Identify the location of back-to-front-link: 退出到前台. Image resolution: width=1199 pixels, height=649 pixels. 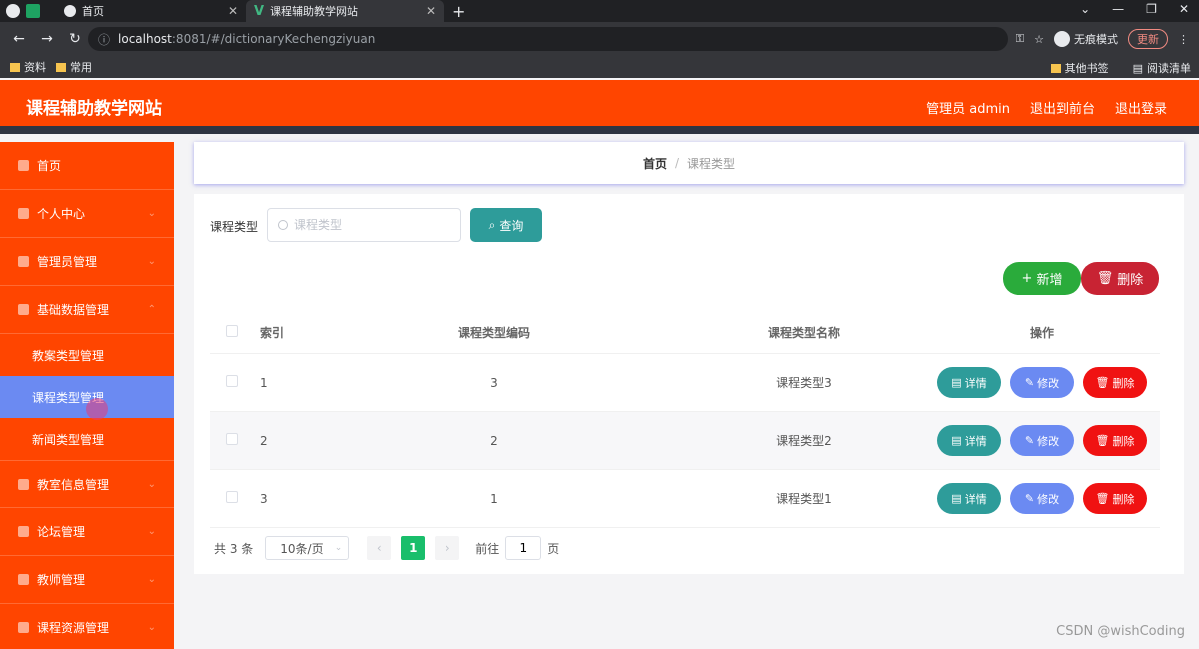
(1062, 107).